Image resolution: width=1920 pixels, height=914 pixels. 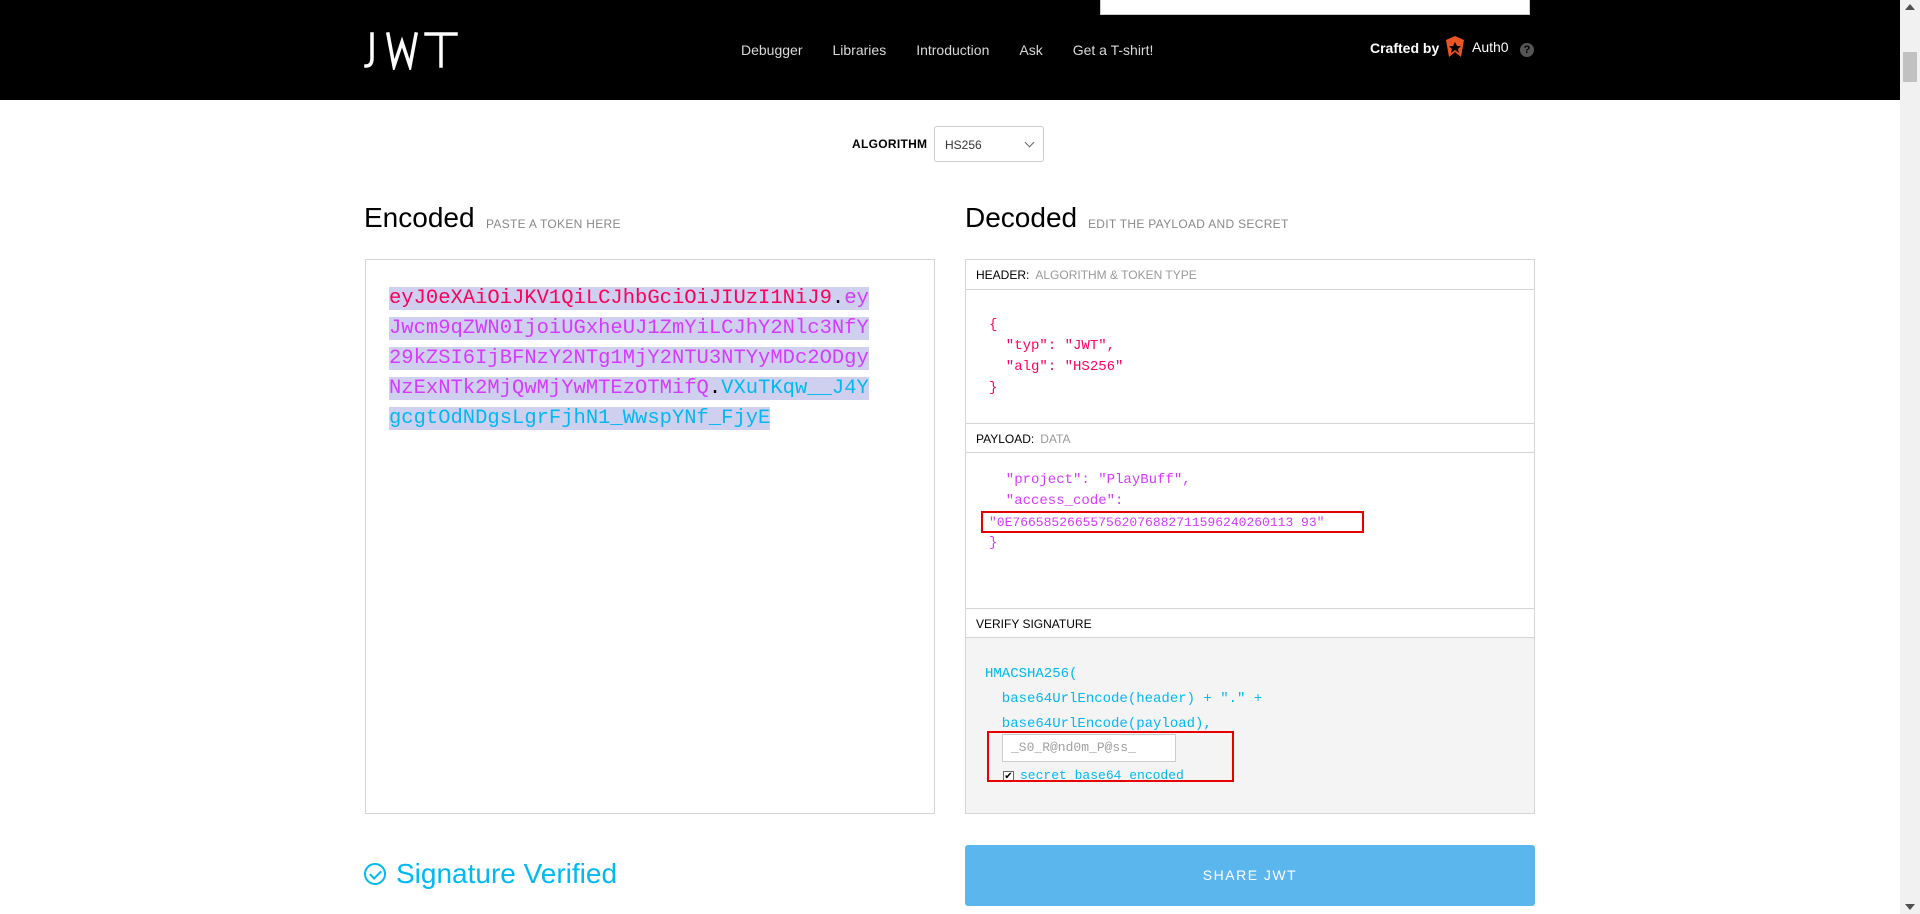 I want to click on scroll-down-icon, so click(x=1910, y=907).